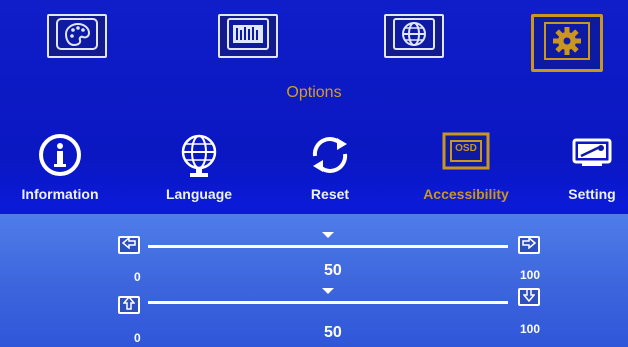 This screenshot has width=628, height=347. I want to click on arrow-down-button, so click(529, 297).